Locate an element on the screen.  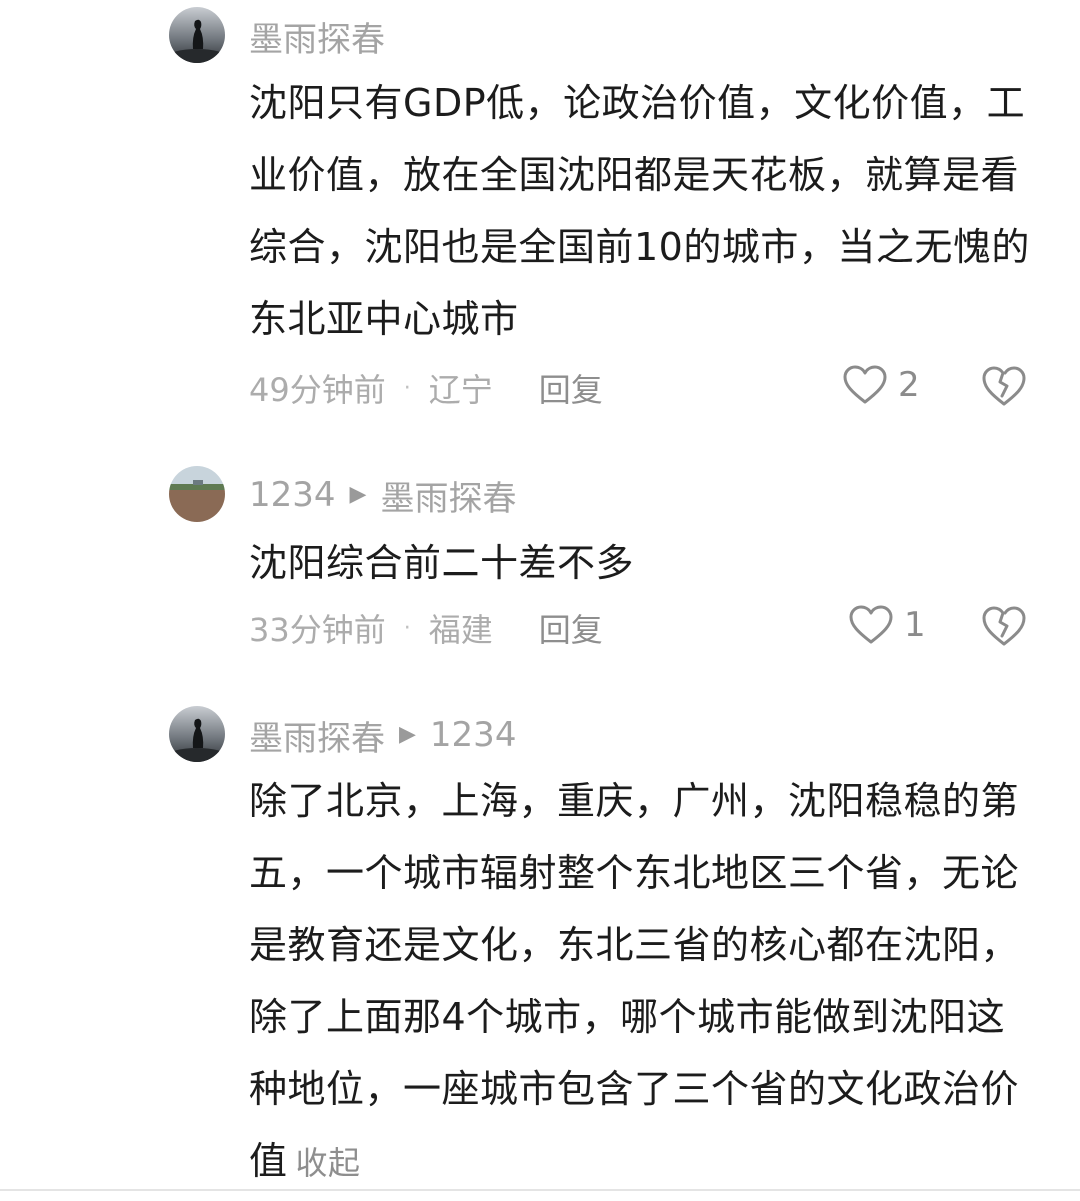
author-row: 1234 ▶ 墨雨探春 is located at coordinates (382, 495).